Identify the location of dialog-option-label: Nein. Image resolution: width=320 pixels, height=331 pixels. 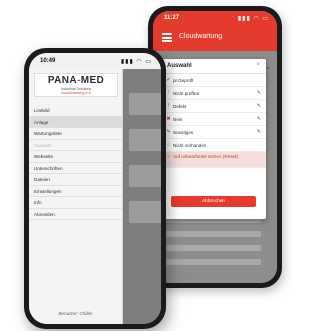
(178, 119).